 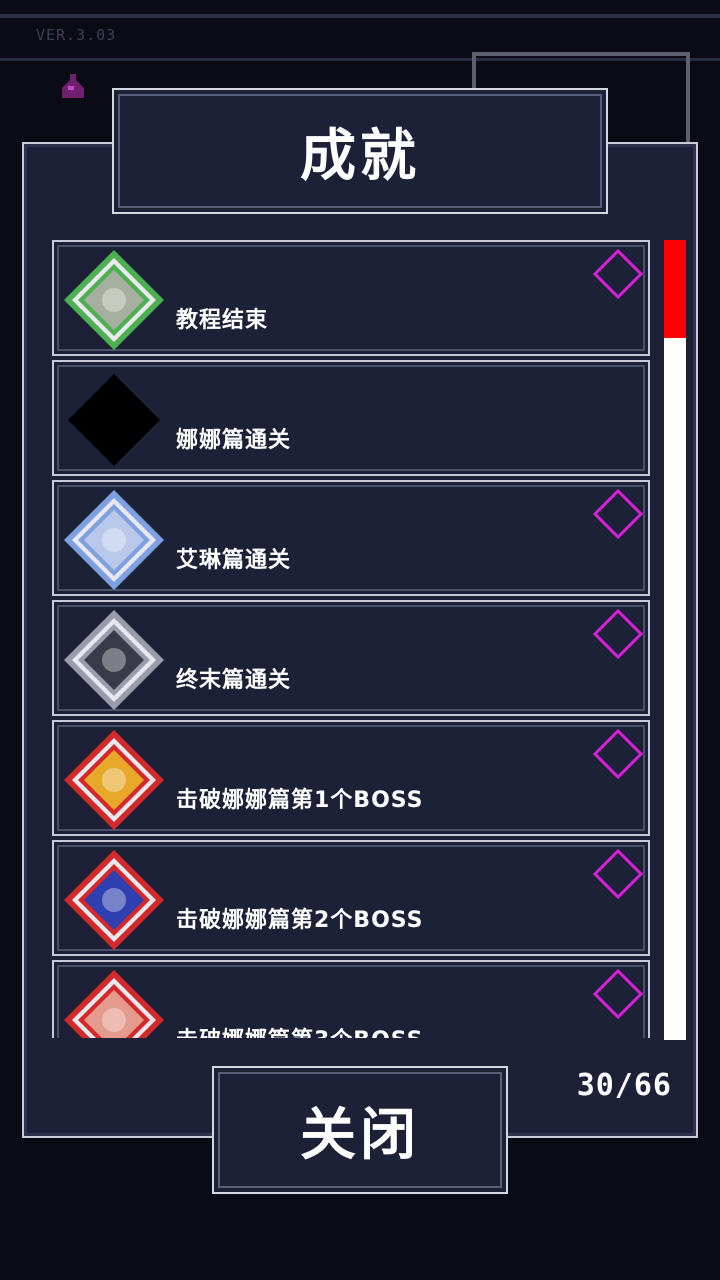 I want to click on title-banner: 成就, so click(x=360, y=151).